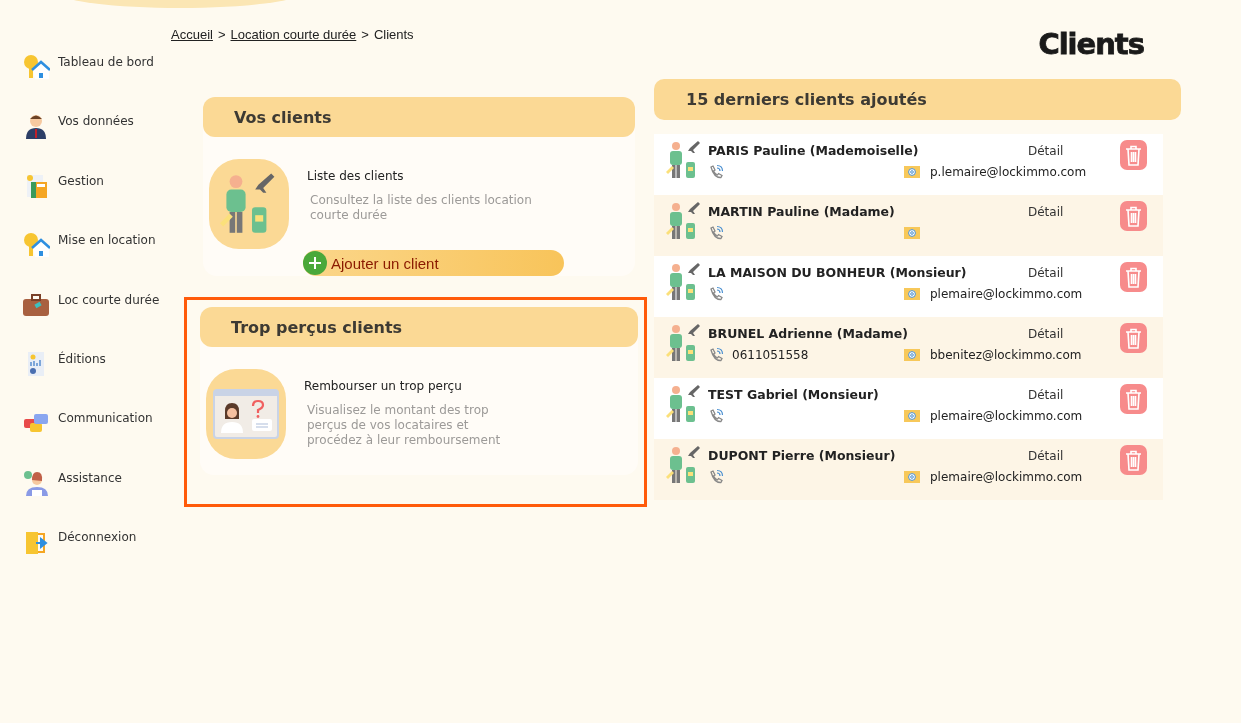 The height and width of the screenshot is (723, 1241). I want to click on client-name: TEST Gabriel (Monsieur), so click(794, 394).